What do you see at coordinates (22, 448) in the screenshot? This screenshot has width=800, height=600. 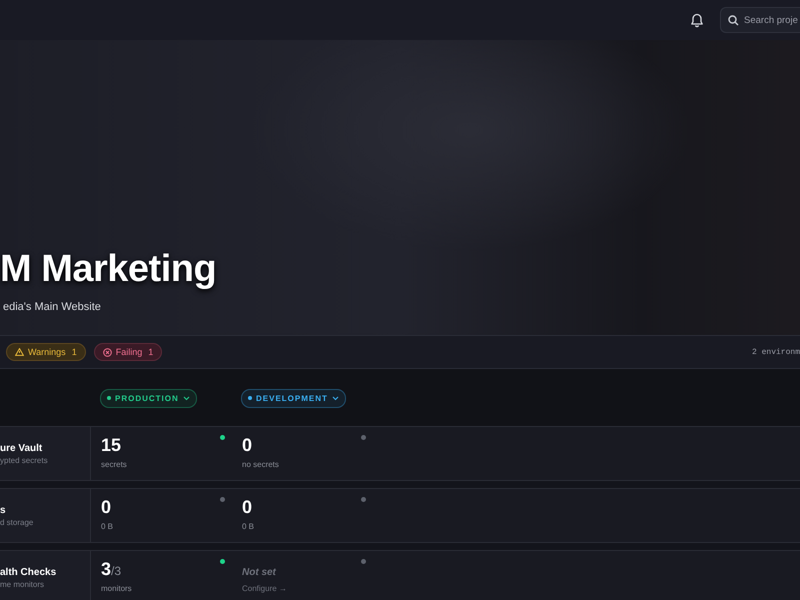 I see `service-name: ure Vault` at bounding box center [22, 448].